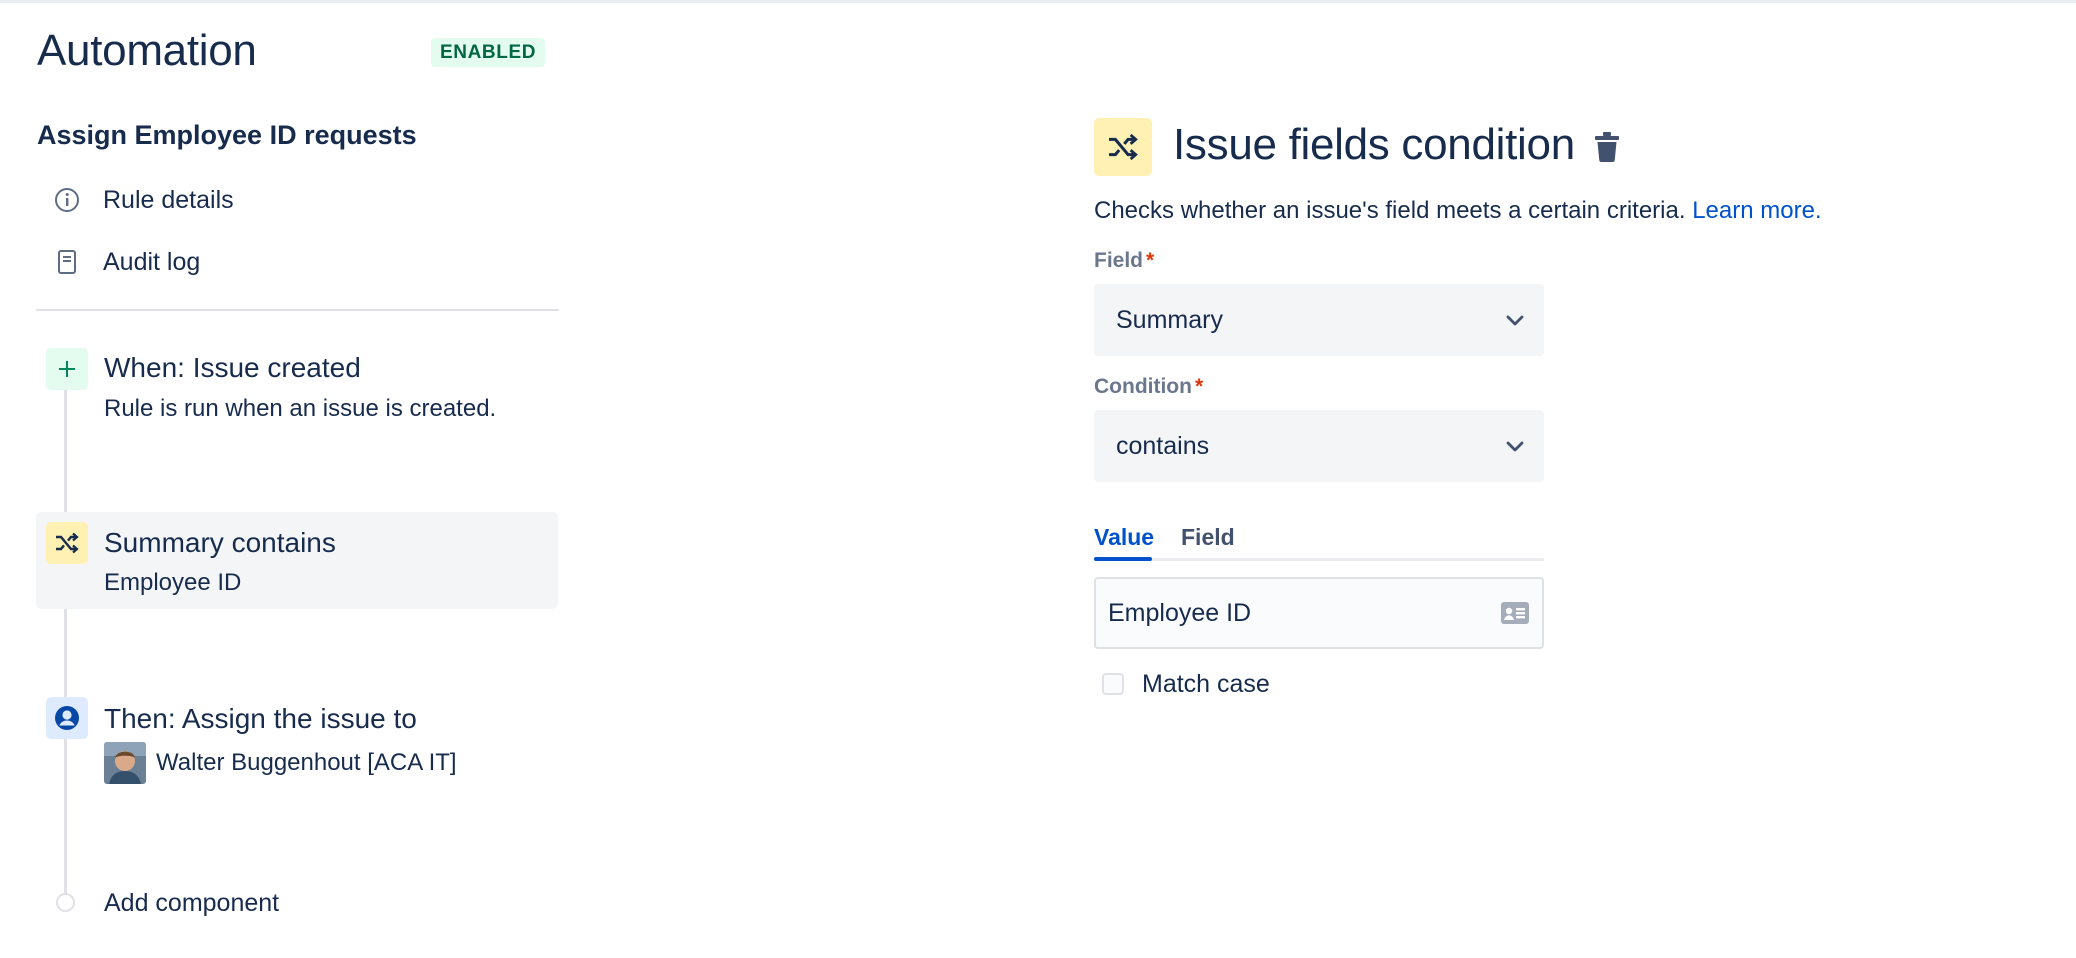 Image resolution: width=2076 pixels, height=958 pixels. What do you see at coordinates (1319, 559) in the screenshot?
I see `tabs-baseline` at bounding box center [1319, 559].